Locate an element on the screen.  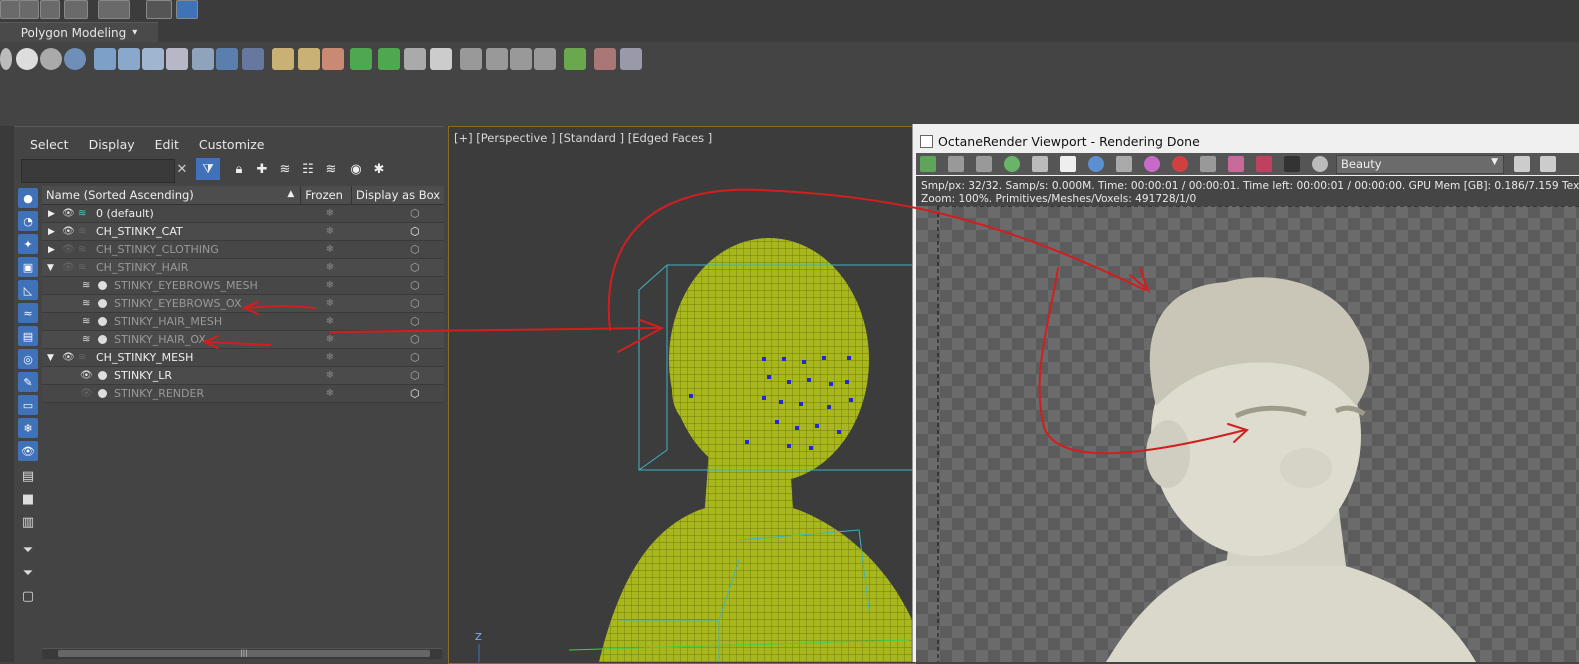
highlight-icon: ◉ is located at coordinates (356, 169).